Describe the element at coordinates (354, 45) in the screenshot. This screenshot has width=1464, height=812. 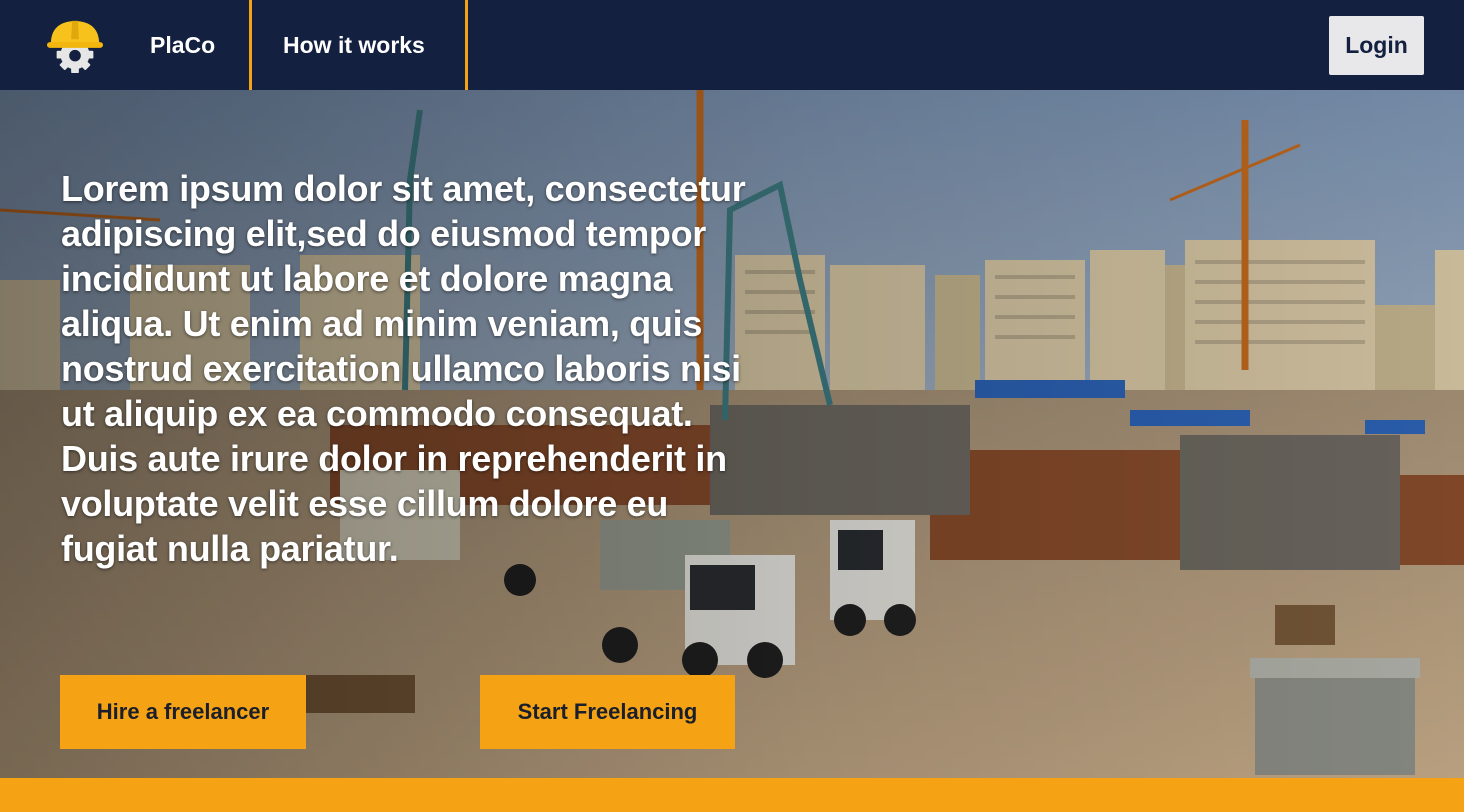
I see `nav-link-how-it-works: How it works` at that location.